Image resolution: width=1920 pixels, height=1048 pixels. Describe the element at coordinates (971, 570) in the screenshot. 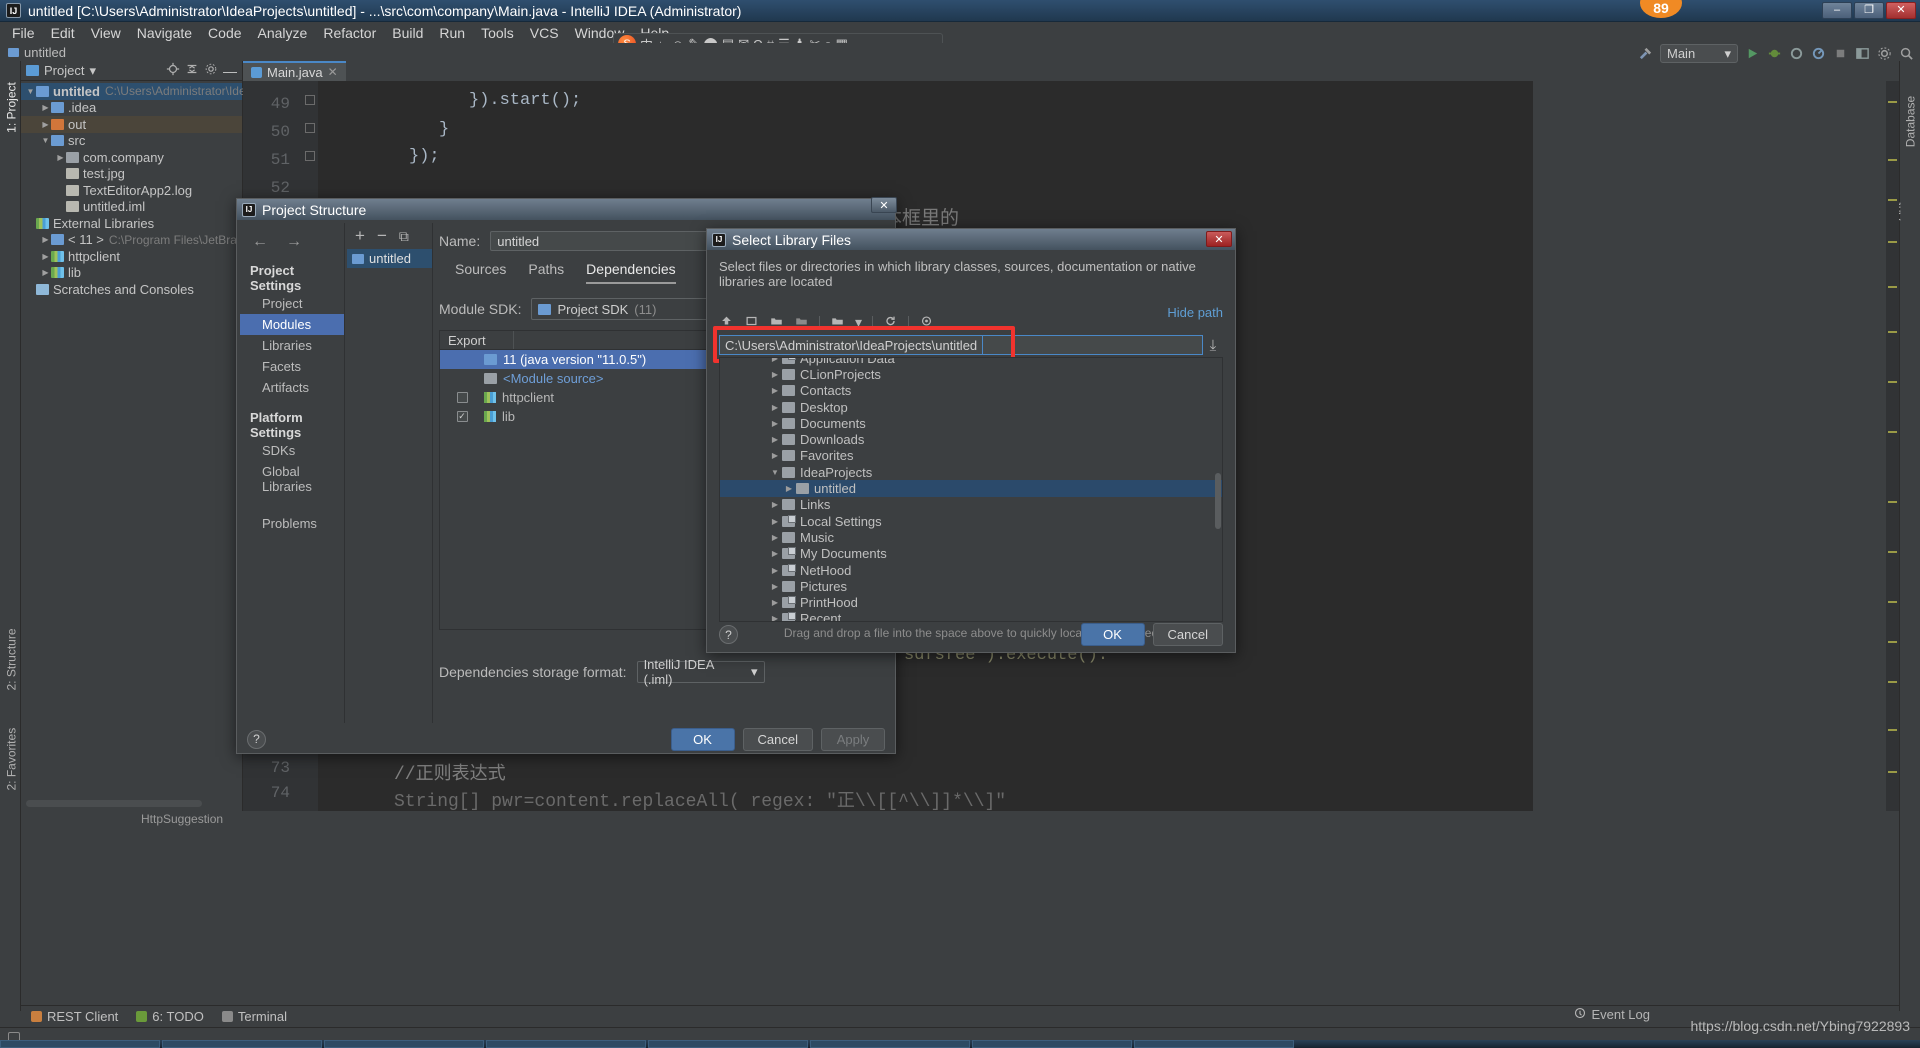

I see `file-tree-row: ▶ NetHood` at that location.